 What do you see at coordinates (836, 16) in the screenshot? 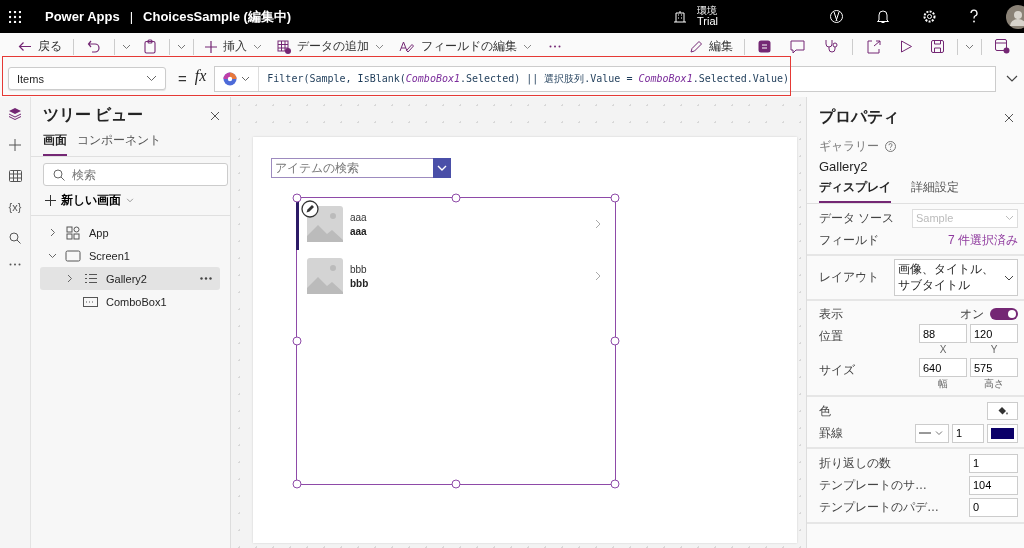
I see `copilot-icon` at bounding box center [836, 16].